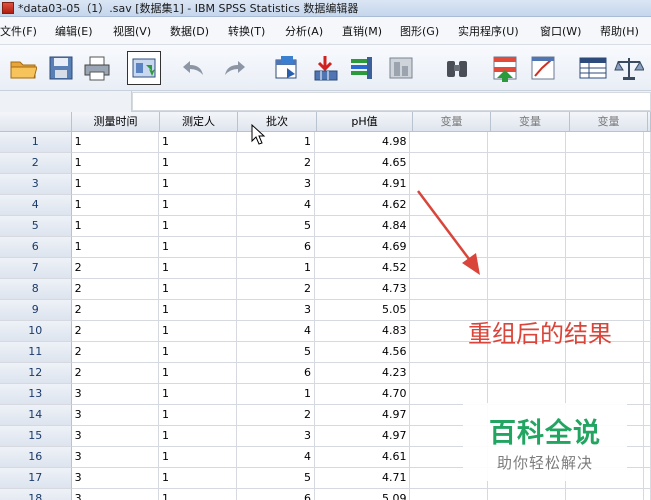 The height and width of the screenshot is (500, 651). I want to click on open-folder-icon, so click(23, 68).